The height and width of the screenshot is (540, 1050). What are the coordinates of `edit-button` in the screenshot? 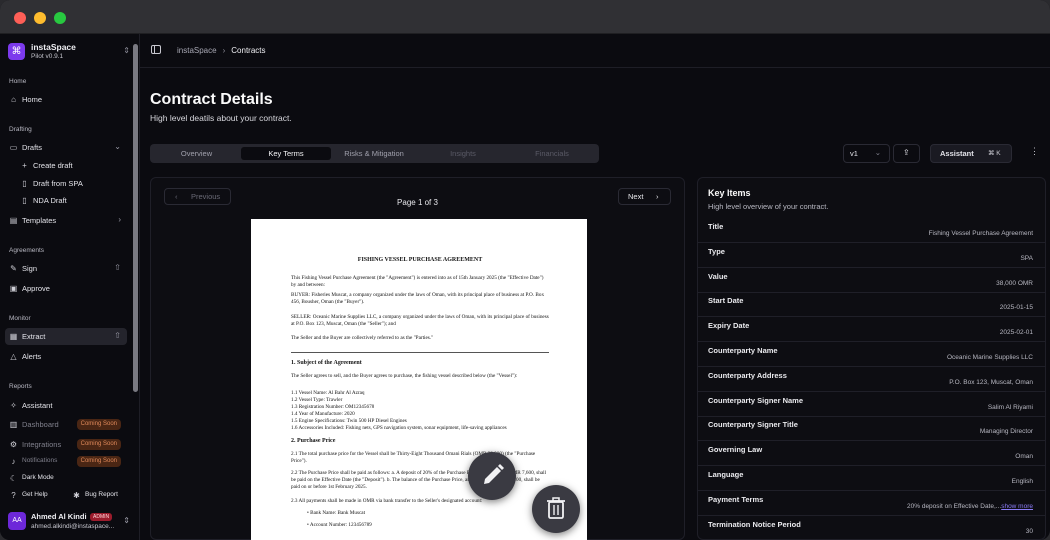 It's located at (492, 476).